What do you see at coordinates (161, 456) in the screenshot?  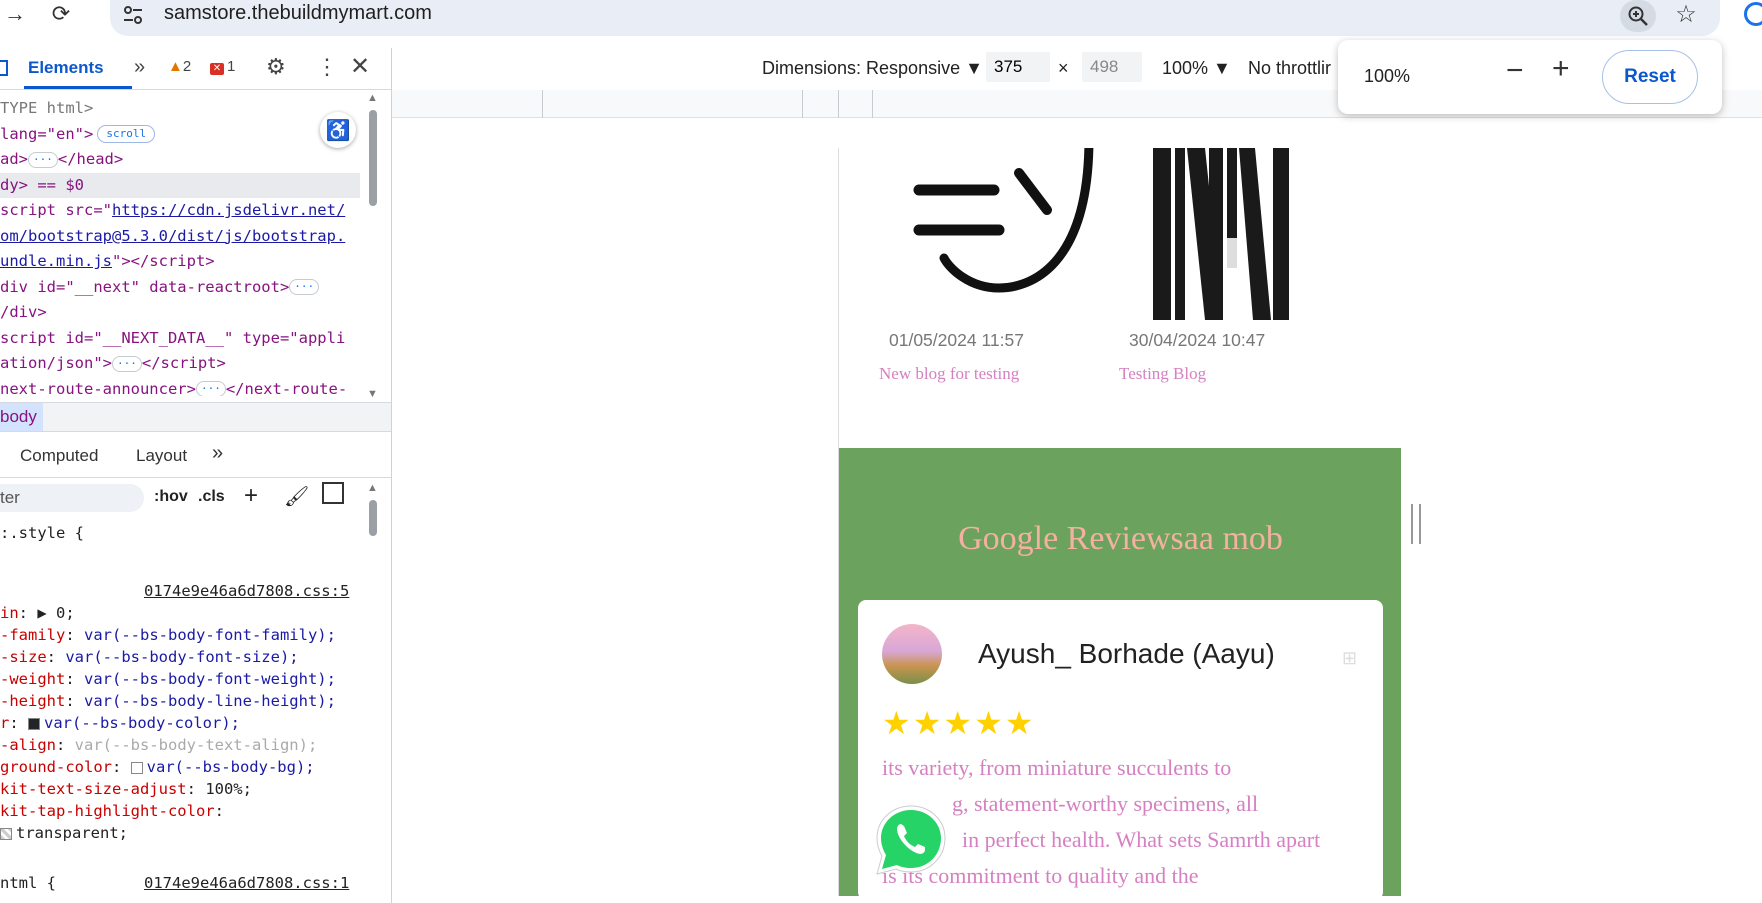 I see `tab-layout: Layout` at bounding box center [161, 456].